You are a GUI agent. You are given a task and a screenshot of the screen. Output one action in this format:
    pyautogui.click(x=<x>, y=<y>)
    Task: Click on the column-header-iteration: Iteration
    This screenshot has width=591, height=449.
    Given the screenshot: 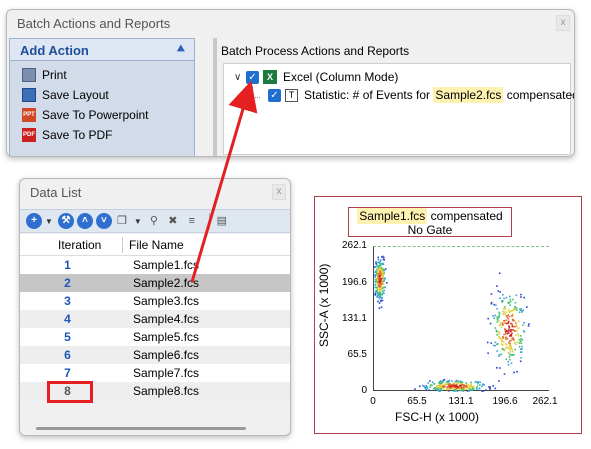 What is the action you would take?
    pyautogui.click(x=71, y=245)
    